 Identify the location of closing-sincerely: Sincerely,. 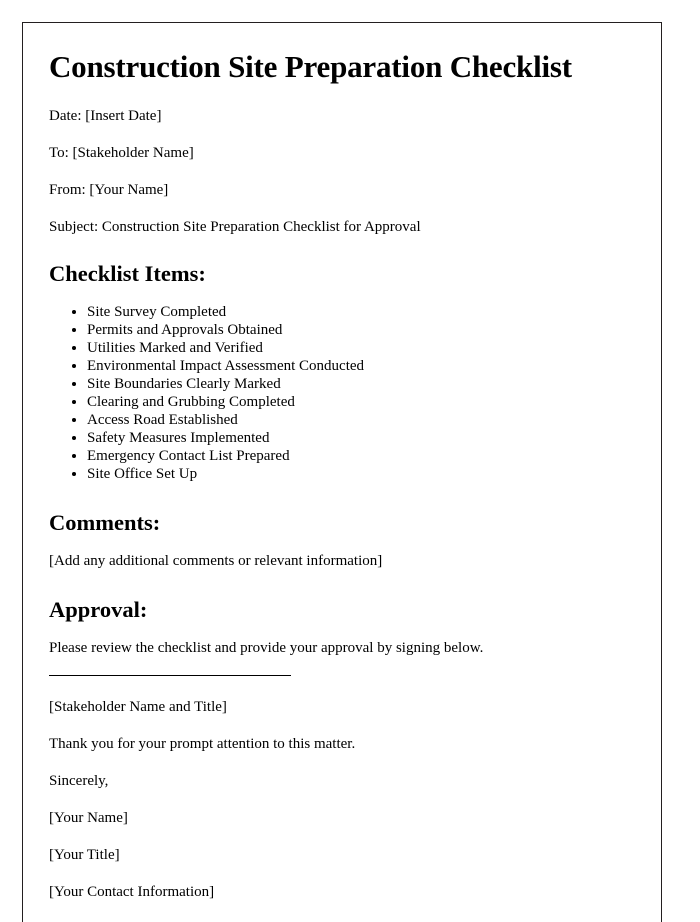
(79, 780).